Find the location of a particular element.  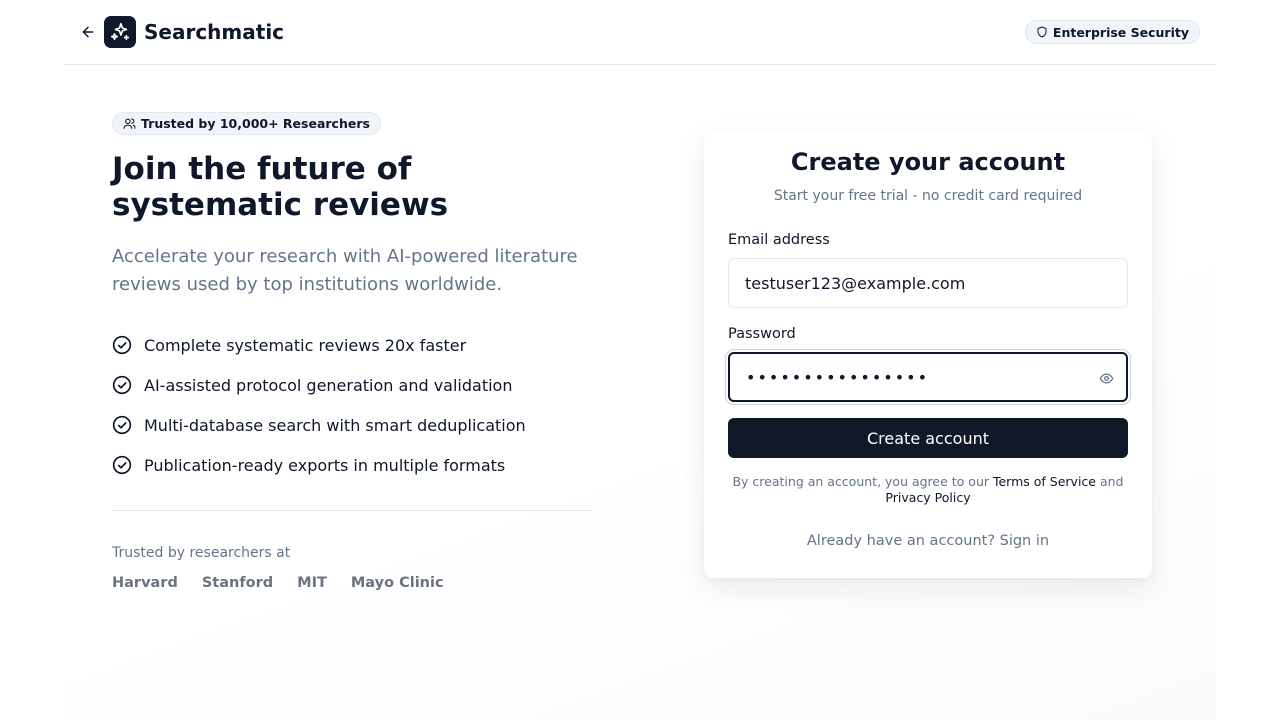

form-title: Create your account is located at coordinates (928, 162).